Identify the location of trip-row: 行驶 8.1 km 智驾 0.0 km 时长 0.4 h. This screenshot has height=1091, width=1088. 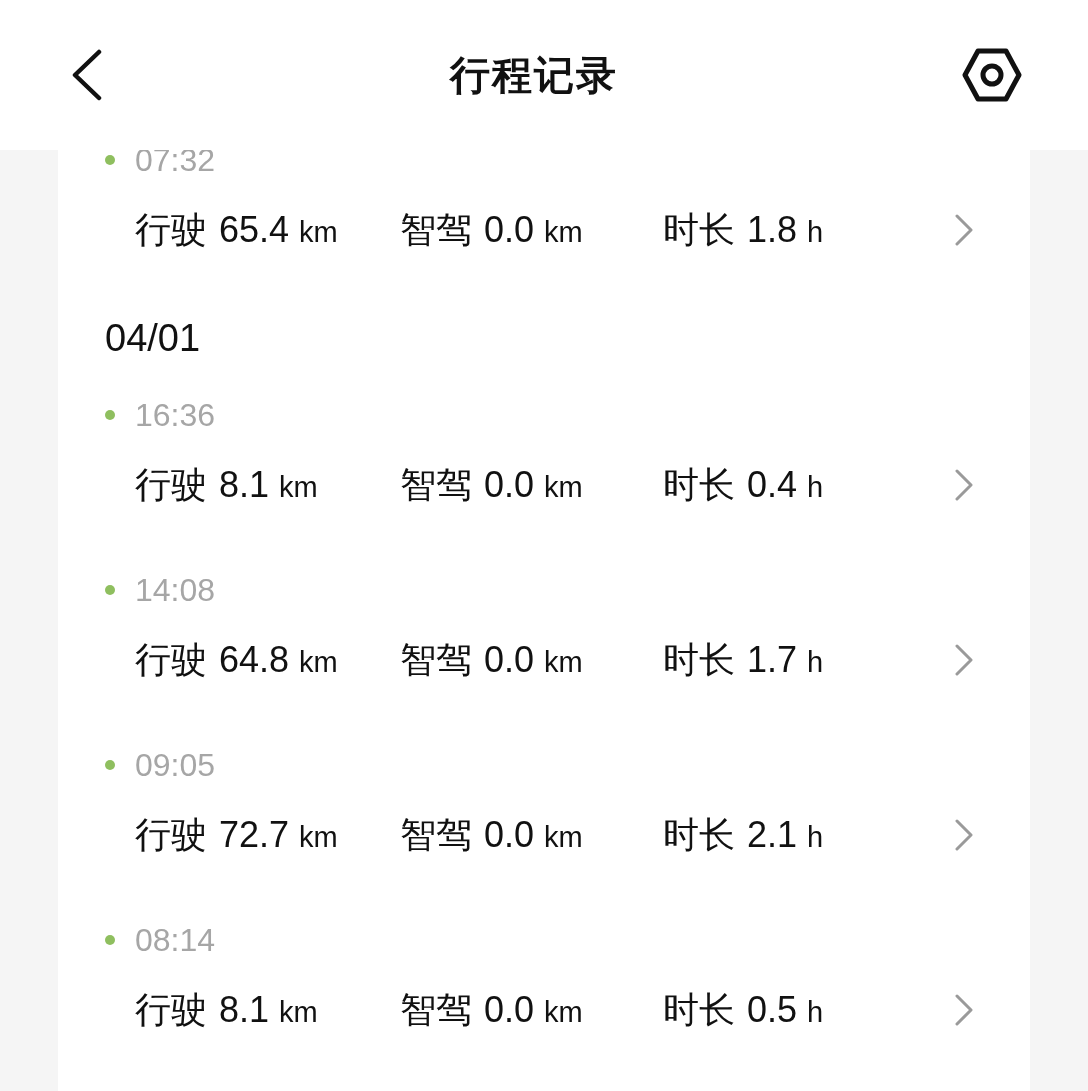
(544, 485).